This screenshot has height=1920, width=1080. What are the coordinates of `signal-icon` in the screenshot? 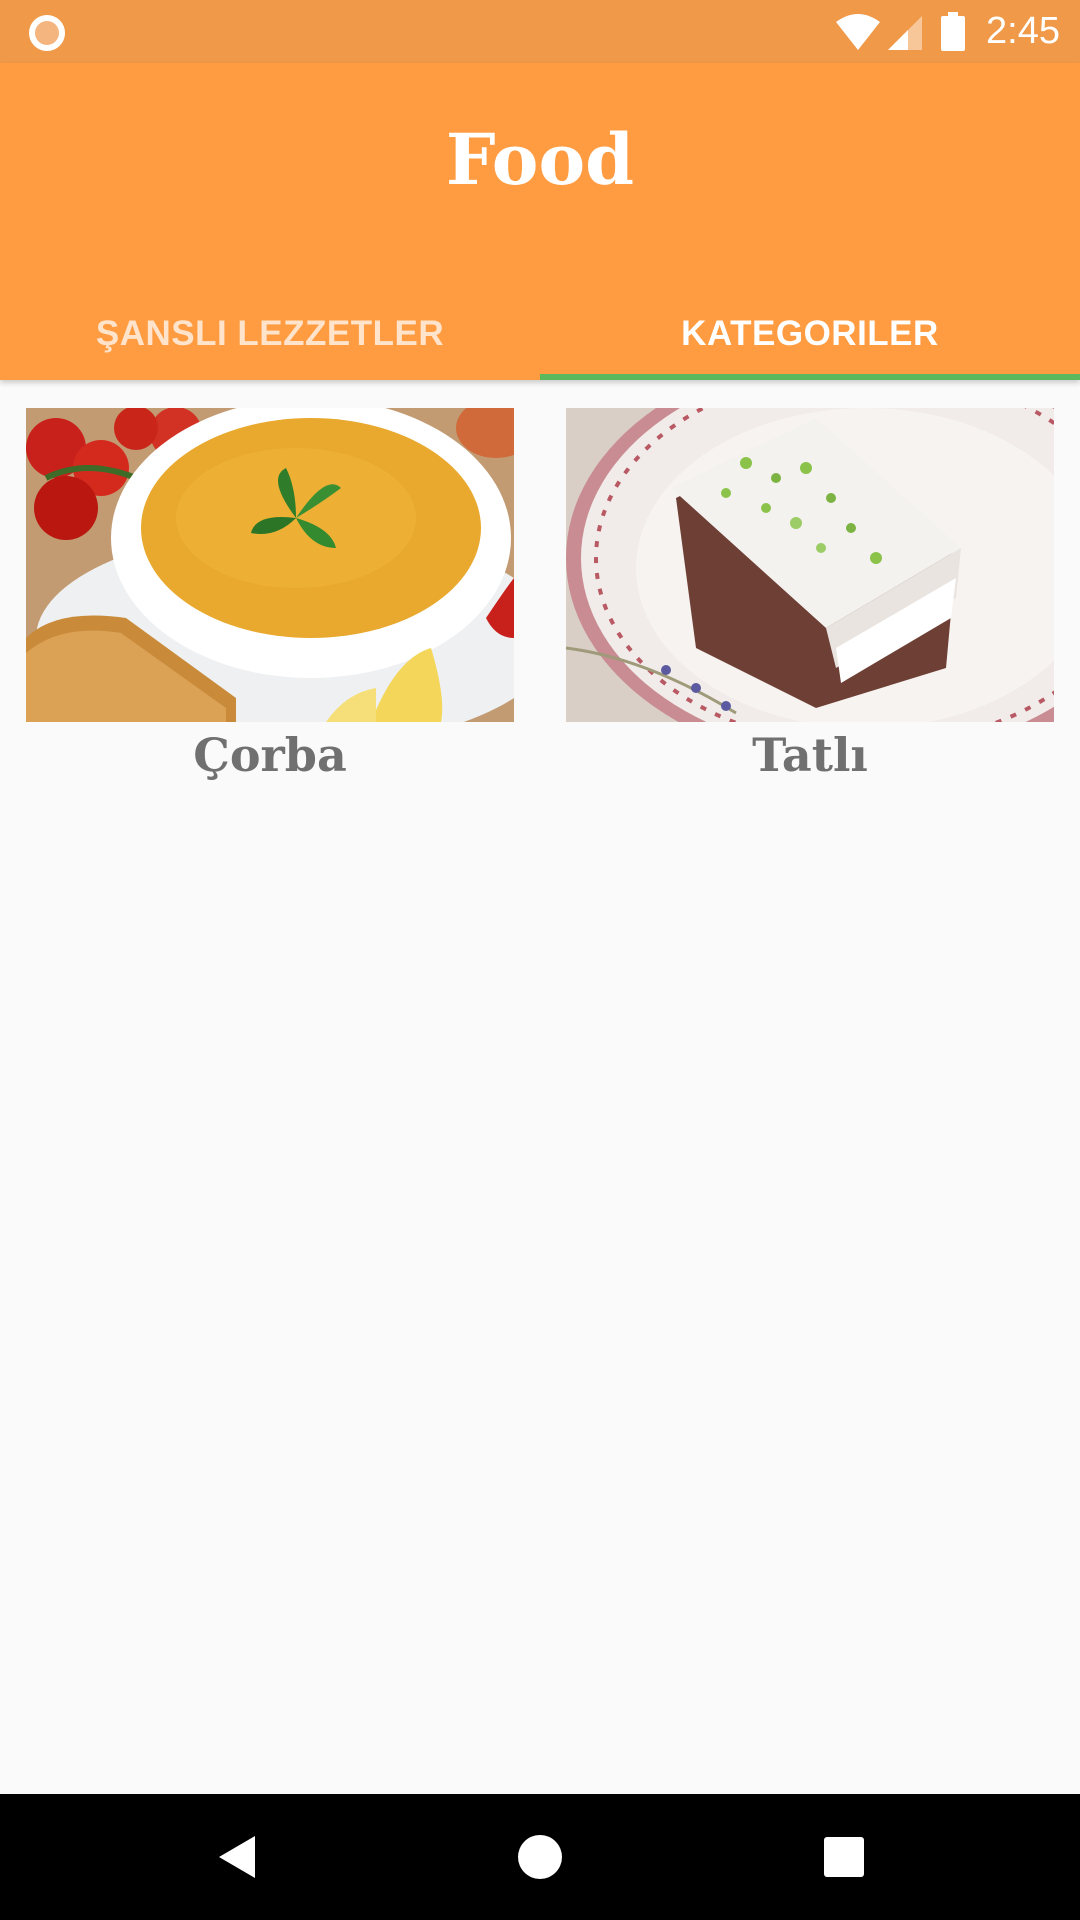 It's located at (905, 32).